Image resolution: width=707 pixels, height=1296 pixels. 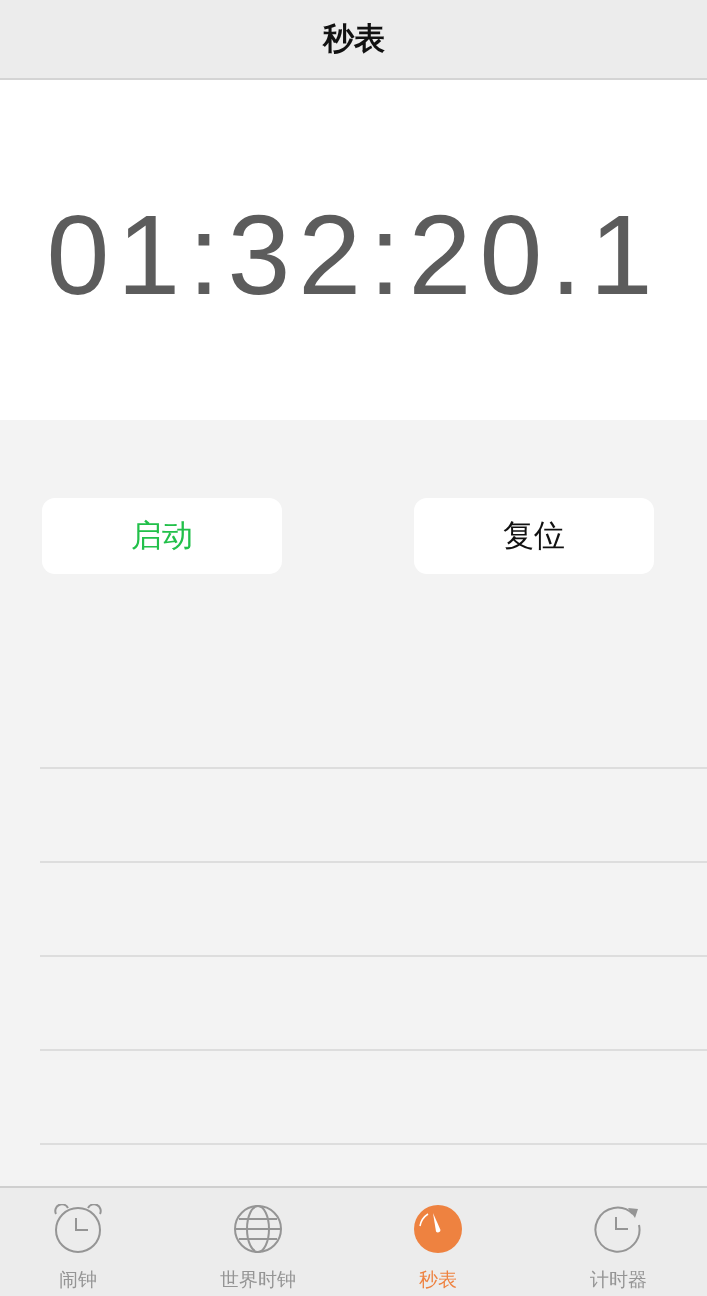 What do you see at coordinates (162, 536) in the screenshot?
I see `start-button: 启动` at bounding box center [162, 536].